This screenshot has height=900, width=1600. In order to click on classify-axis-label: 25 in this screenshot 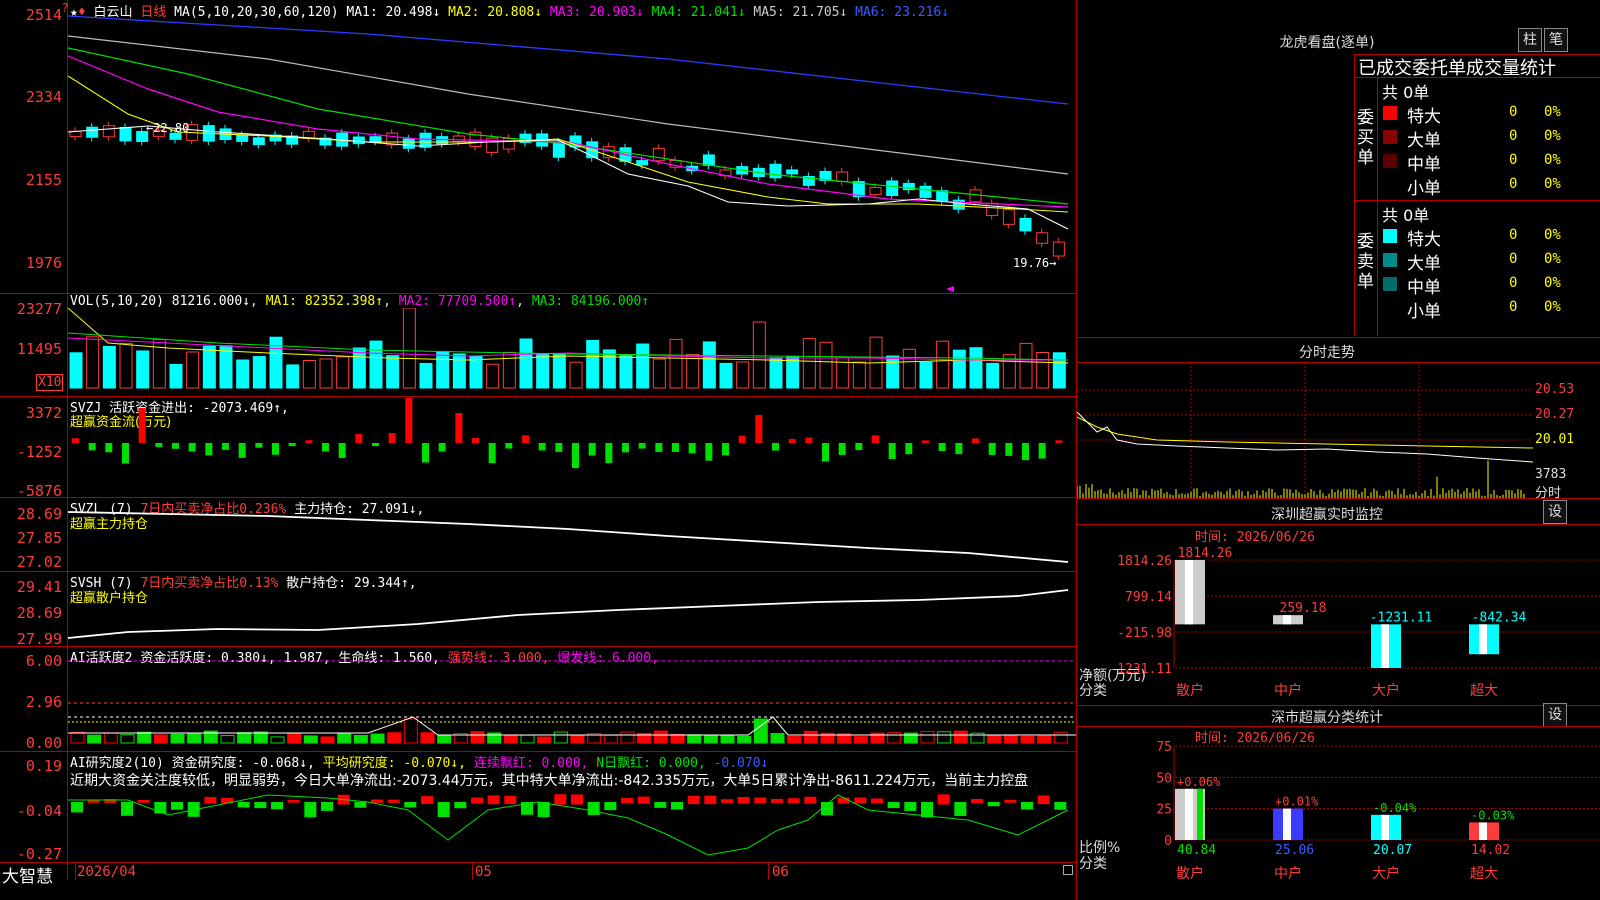, I will do `click(1164, 810)`.